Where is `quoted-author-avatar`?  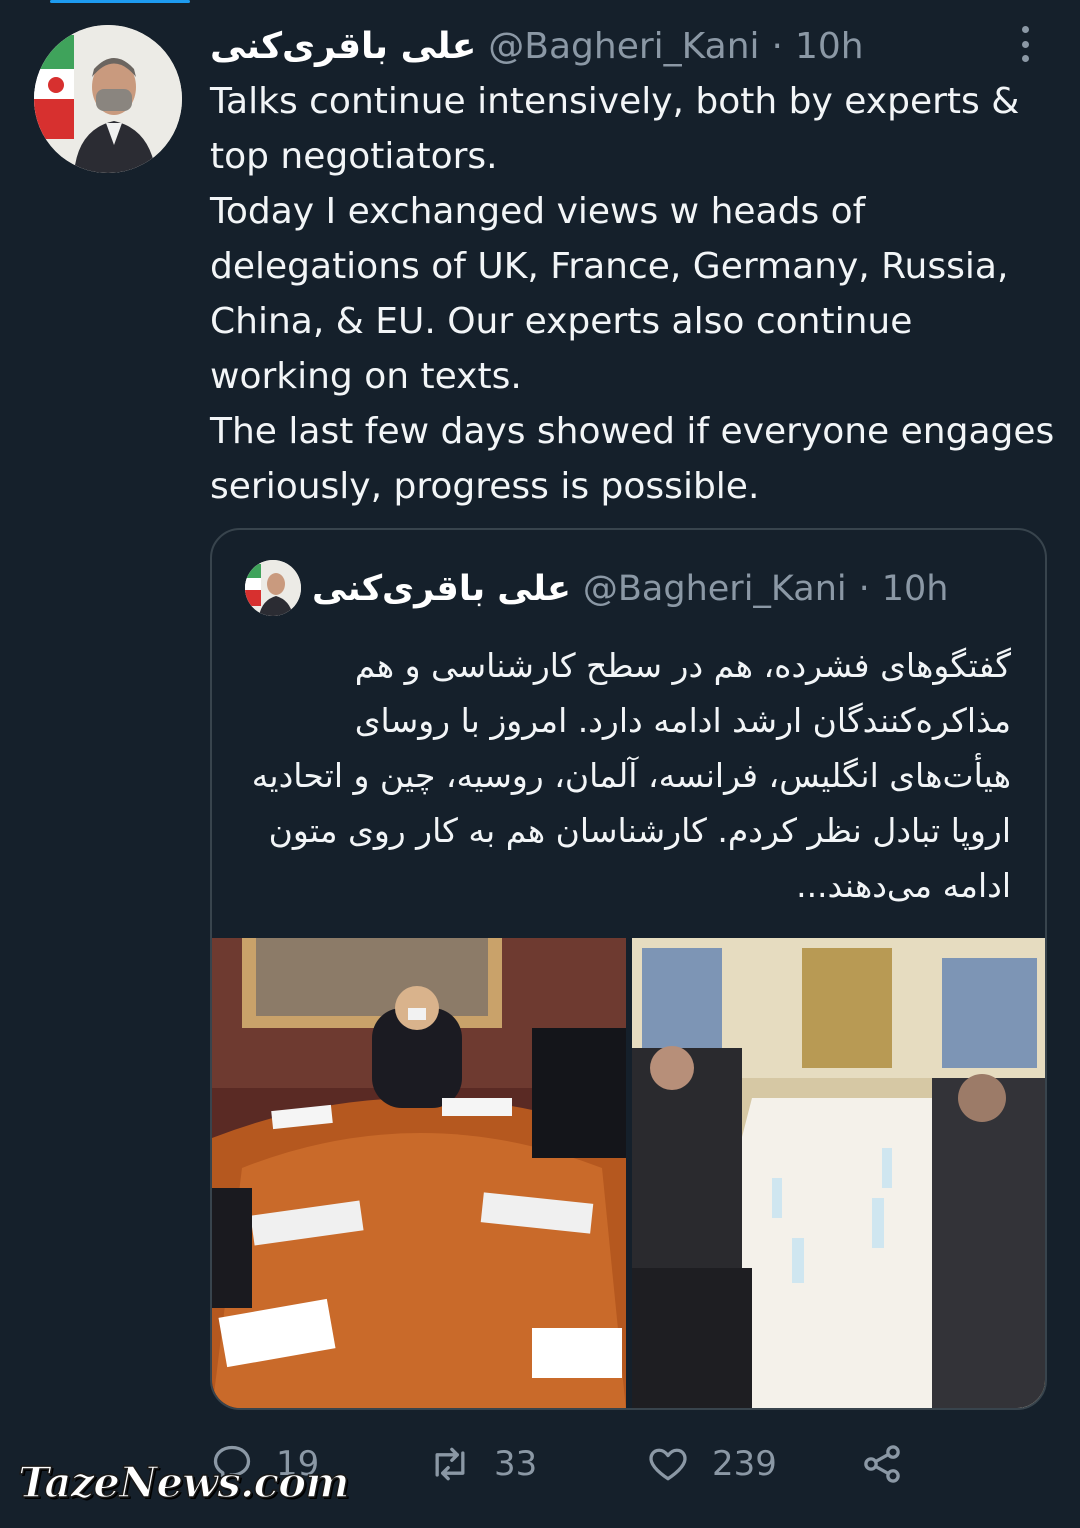 quoted-author-avatar is located at coordinates (273, 588).